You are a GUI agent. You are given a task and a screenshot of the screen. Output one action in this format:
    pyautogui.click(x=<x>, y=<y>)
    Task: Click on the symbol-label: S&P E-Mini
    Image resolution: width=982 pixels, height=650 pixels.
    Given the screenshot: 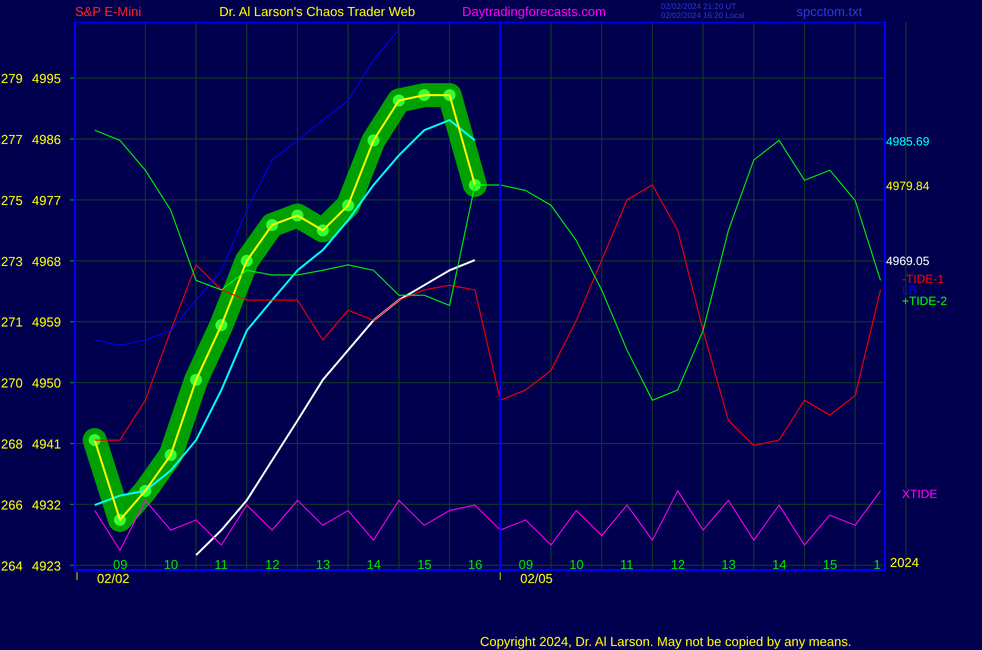 What is the action you would take?
    pyautogui.click(x=108, y=11)
    